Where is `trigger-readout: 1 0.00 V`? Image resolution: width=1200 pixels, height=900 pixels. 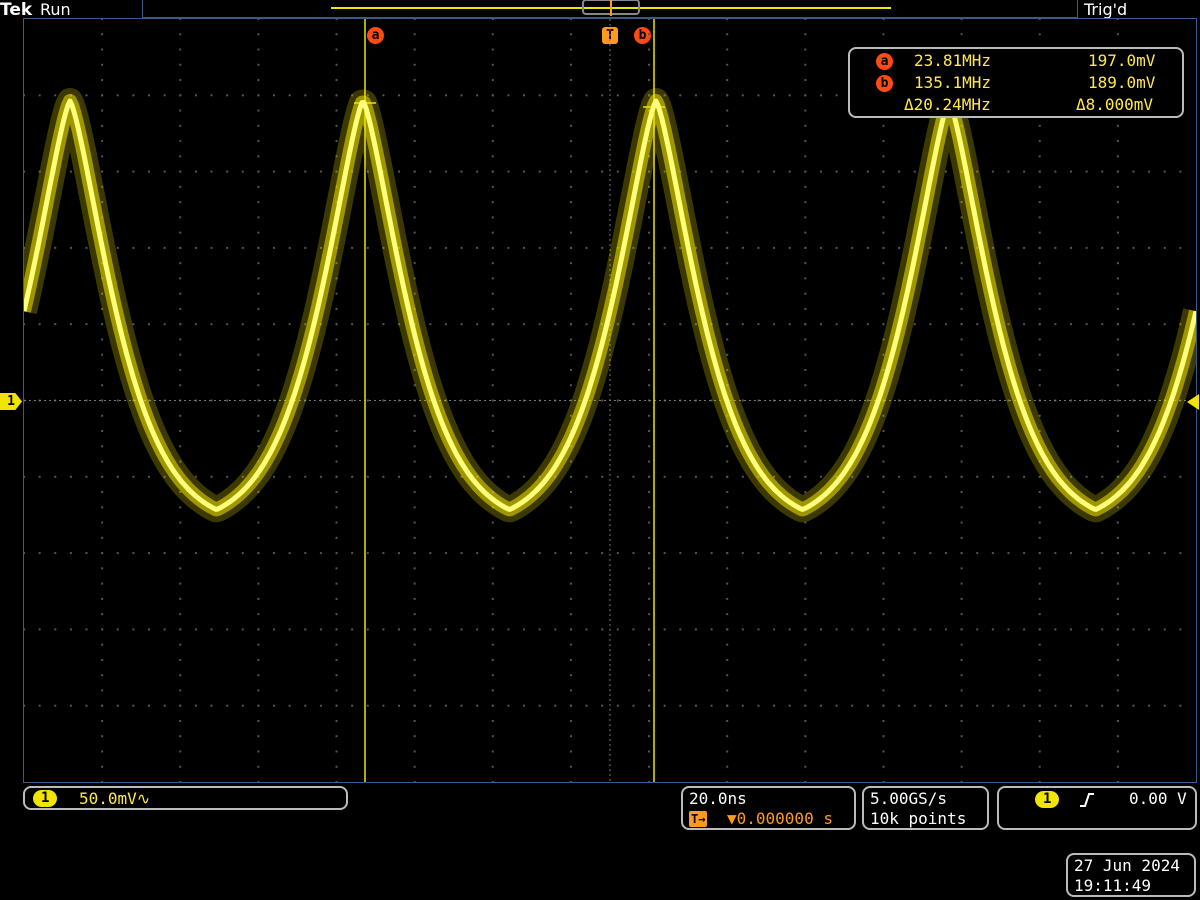 trigger-readout: 1 0.00 V is located at coordinates (1097, 808).